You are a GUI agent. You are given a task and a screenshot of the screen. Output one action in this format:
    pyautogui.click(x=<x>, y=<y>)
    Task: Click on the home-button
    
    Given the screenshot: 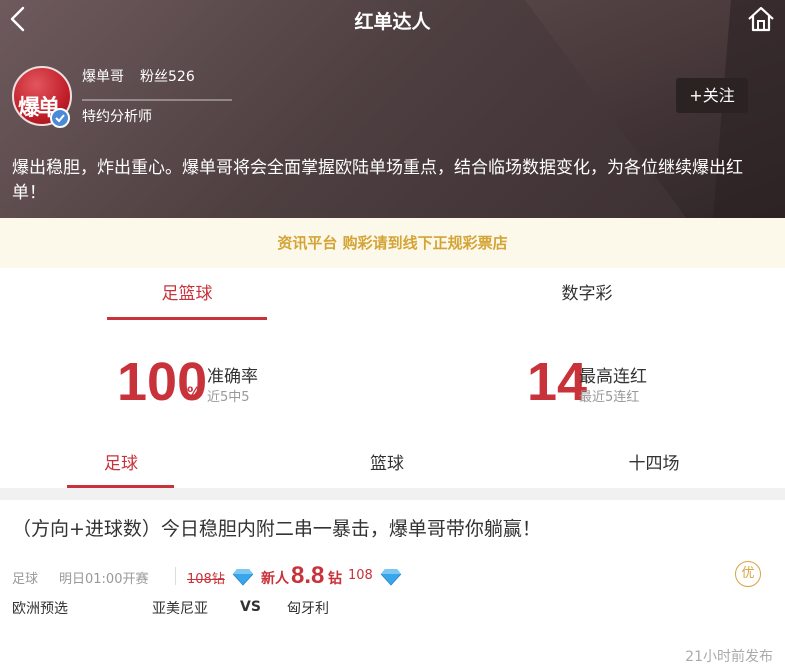 What is the action you would take?
    pyautogui.click(x=761, y=19)
    